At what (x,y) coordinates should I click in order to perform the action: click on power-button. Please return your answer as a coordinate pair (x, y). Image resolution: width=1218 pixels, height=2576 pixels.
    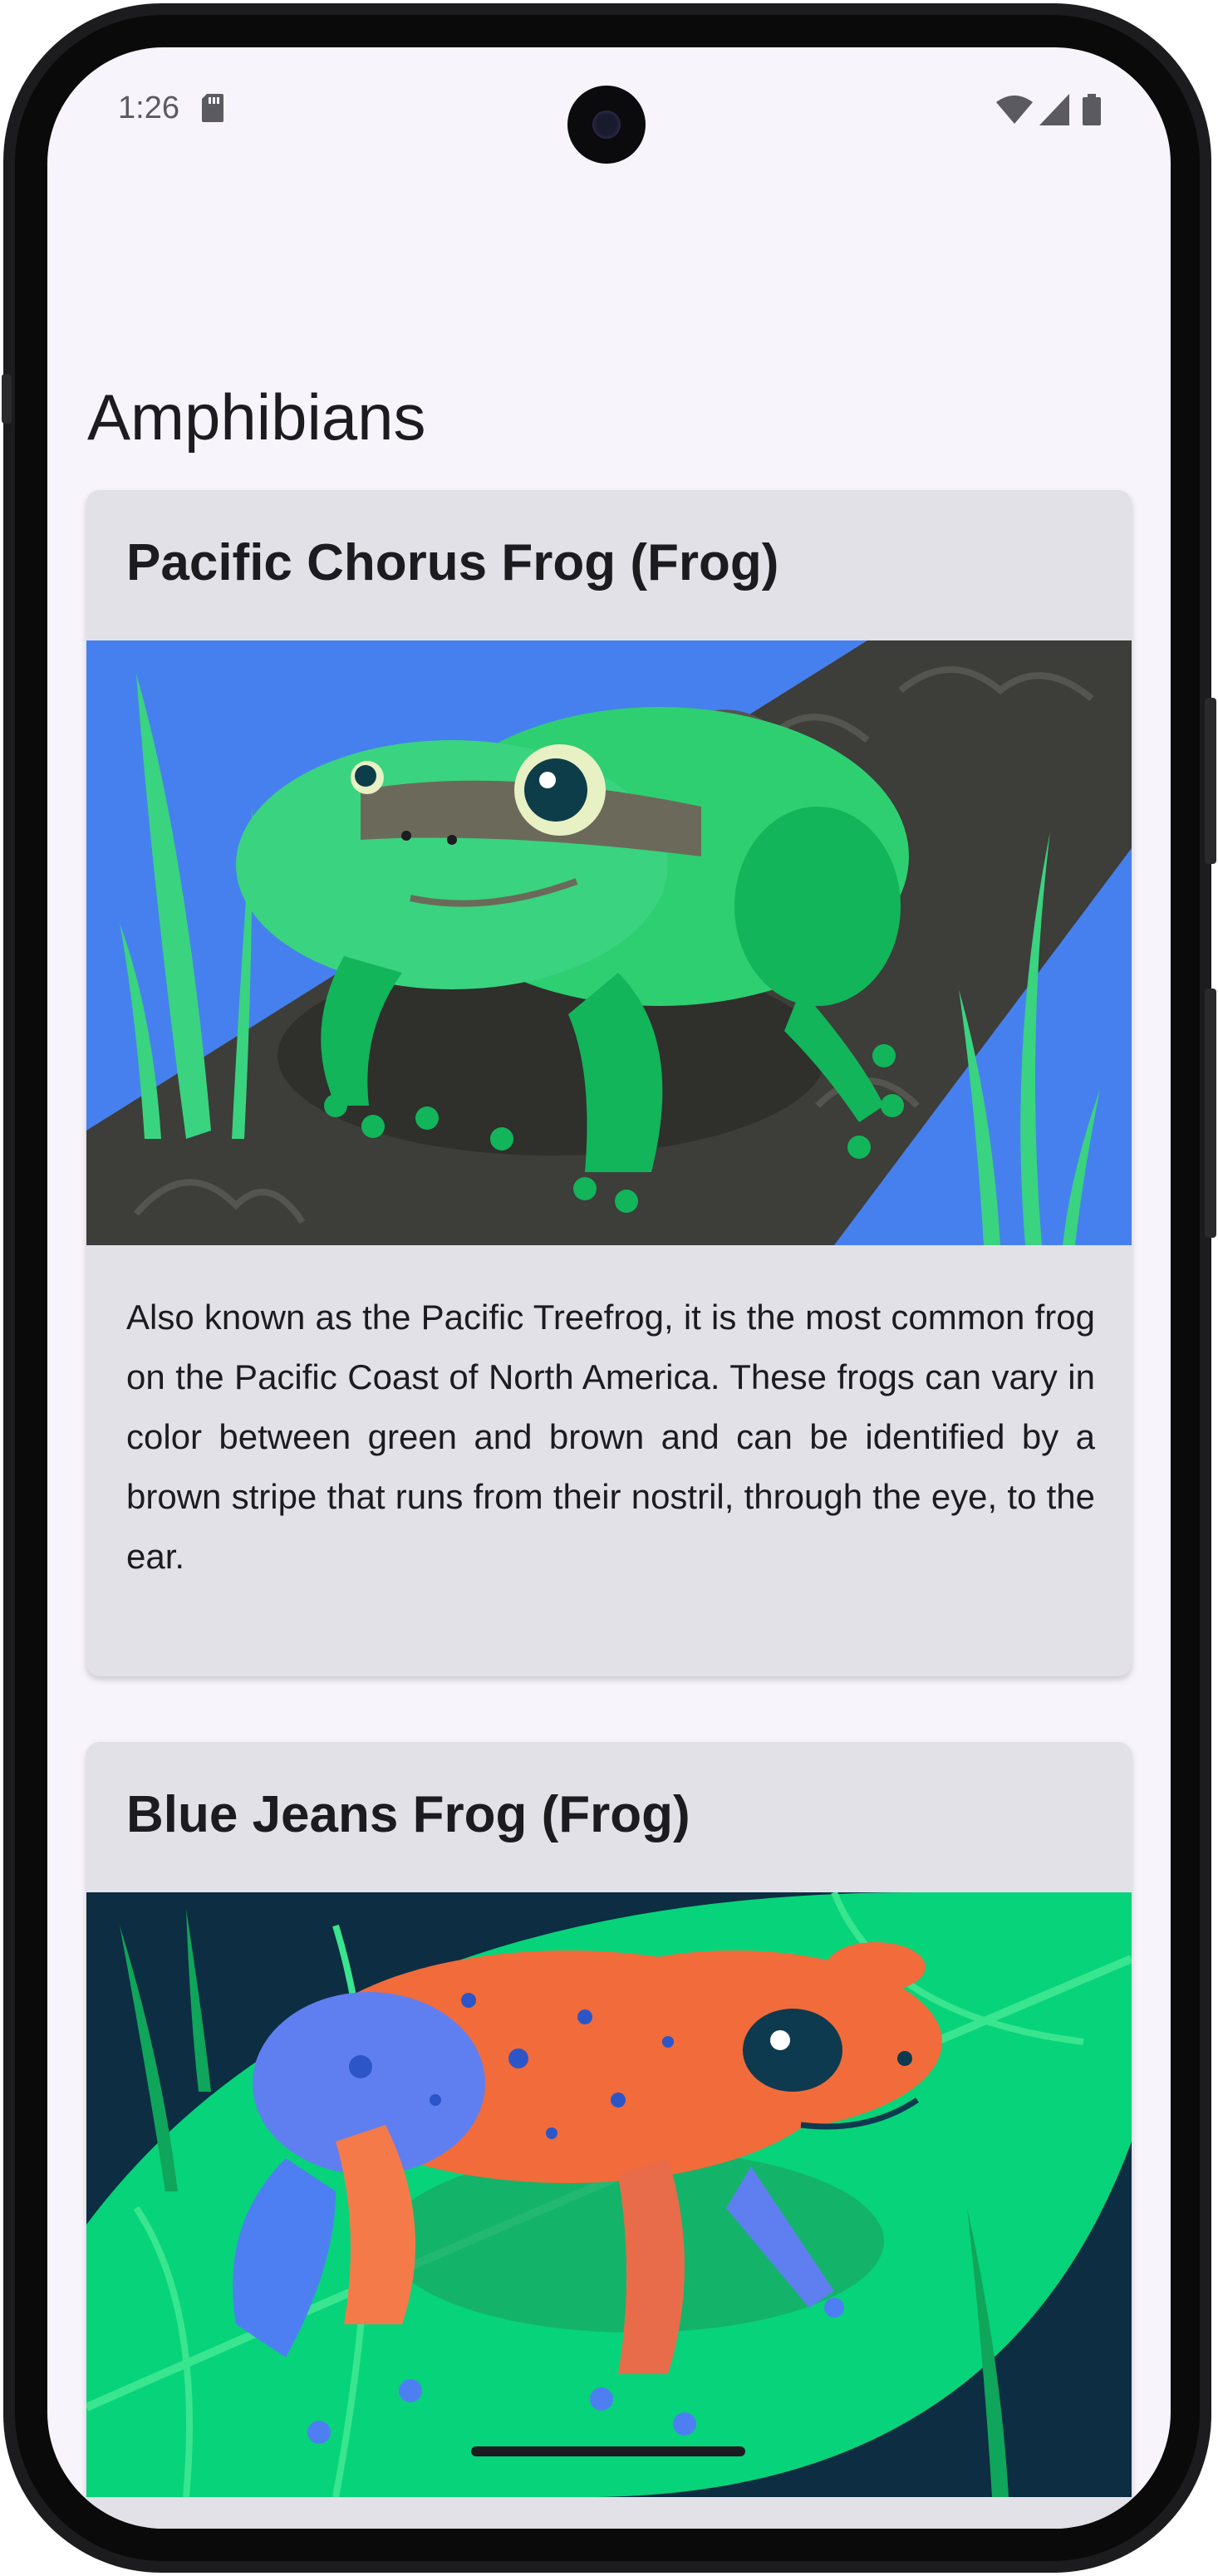
    Looking at the image, I should click on (1210, 1113).